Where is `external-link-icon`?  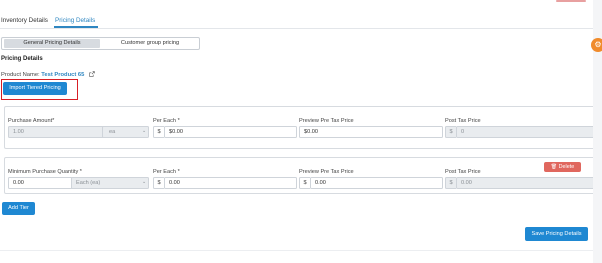 external-link-icon is located at coordinates (92, 74).